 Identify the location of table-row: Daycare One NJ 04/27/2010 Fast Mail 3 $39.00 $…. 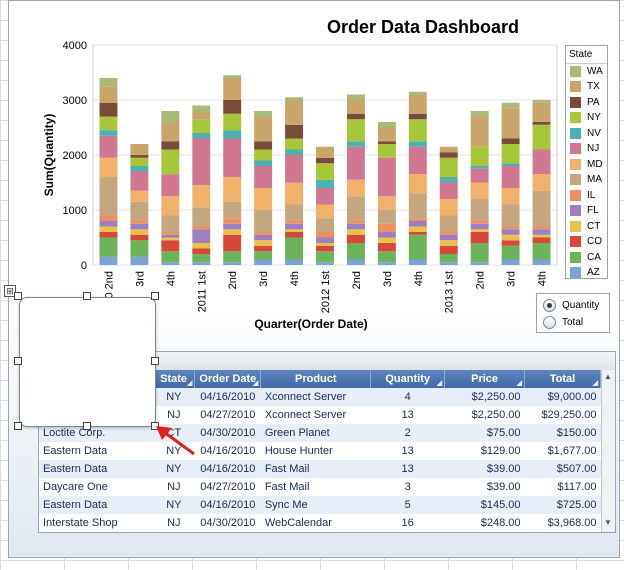
(320, 487).